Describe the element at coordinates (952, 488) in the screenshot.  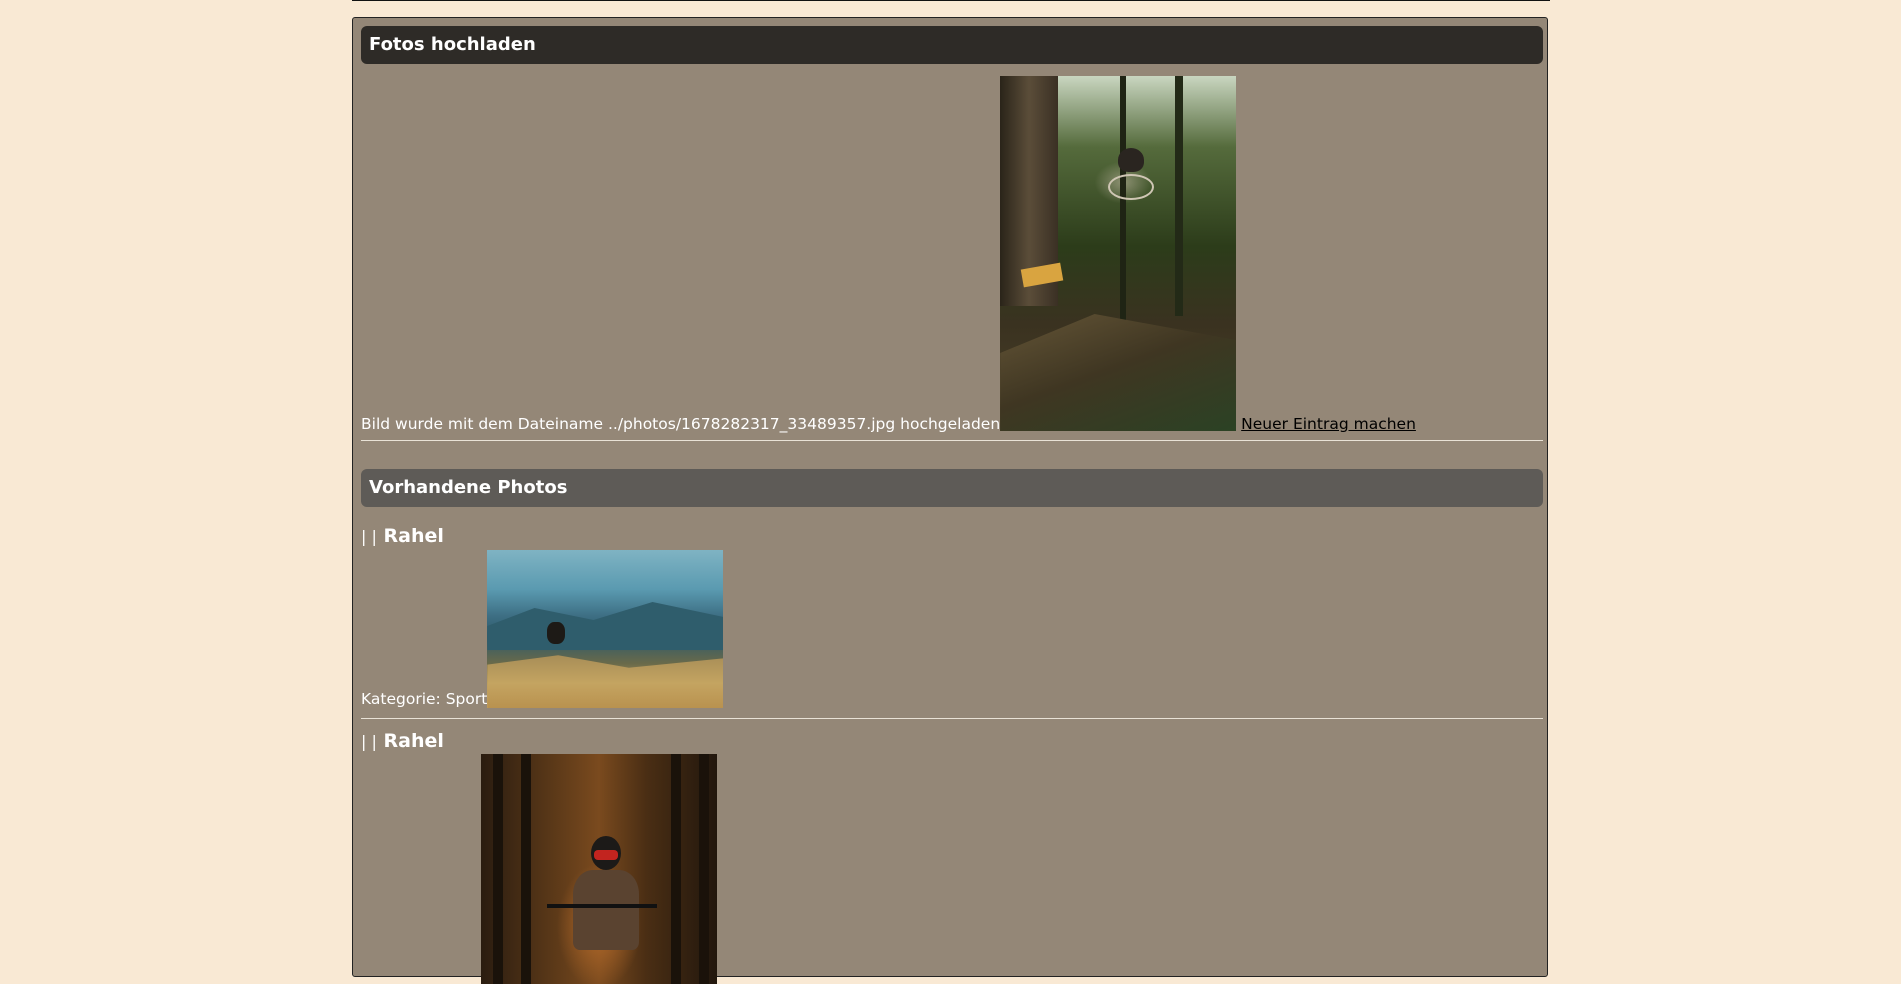
I see `existing-photos-header: Vorhandene Photos` at that location.